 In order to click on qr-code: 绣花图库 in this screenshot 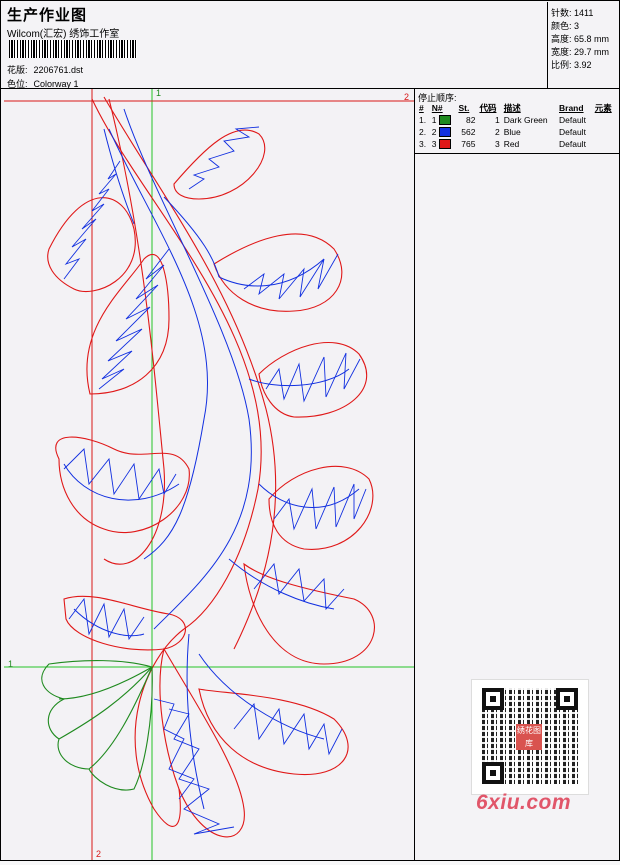, I will do `click(530, 737)`.